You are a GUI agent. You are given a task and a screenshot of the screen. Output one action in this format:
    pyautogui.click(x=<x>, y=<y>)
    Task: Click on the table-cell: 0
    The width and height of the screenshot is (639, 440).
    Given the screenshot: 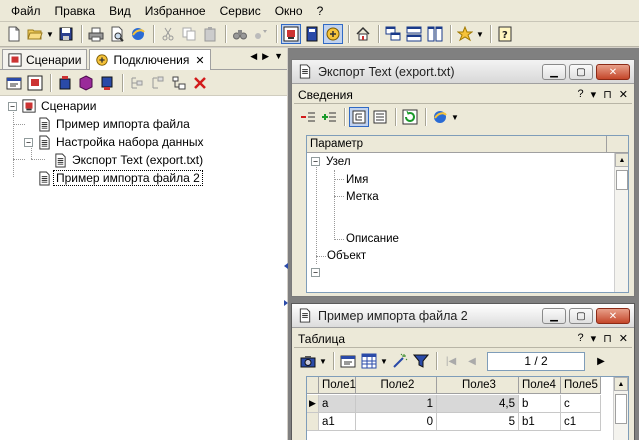 What is the action you would take?
    pyautogui.click(x=396, y=422)
    